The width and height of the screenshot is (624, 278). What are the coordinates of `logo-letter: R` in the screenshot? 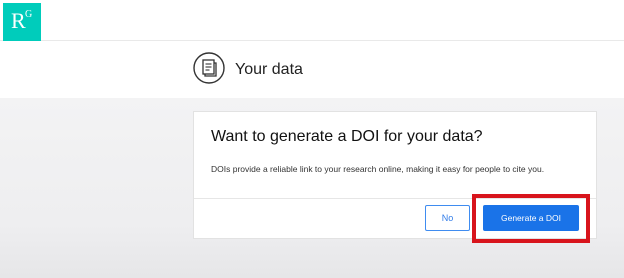 It's located at (18, 20).